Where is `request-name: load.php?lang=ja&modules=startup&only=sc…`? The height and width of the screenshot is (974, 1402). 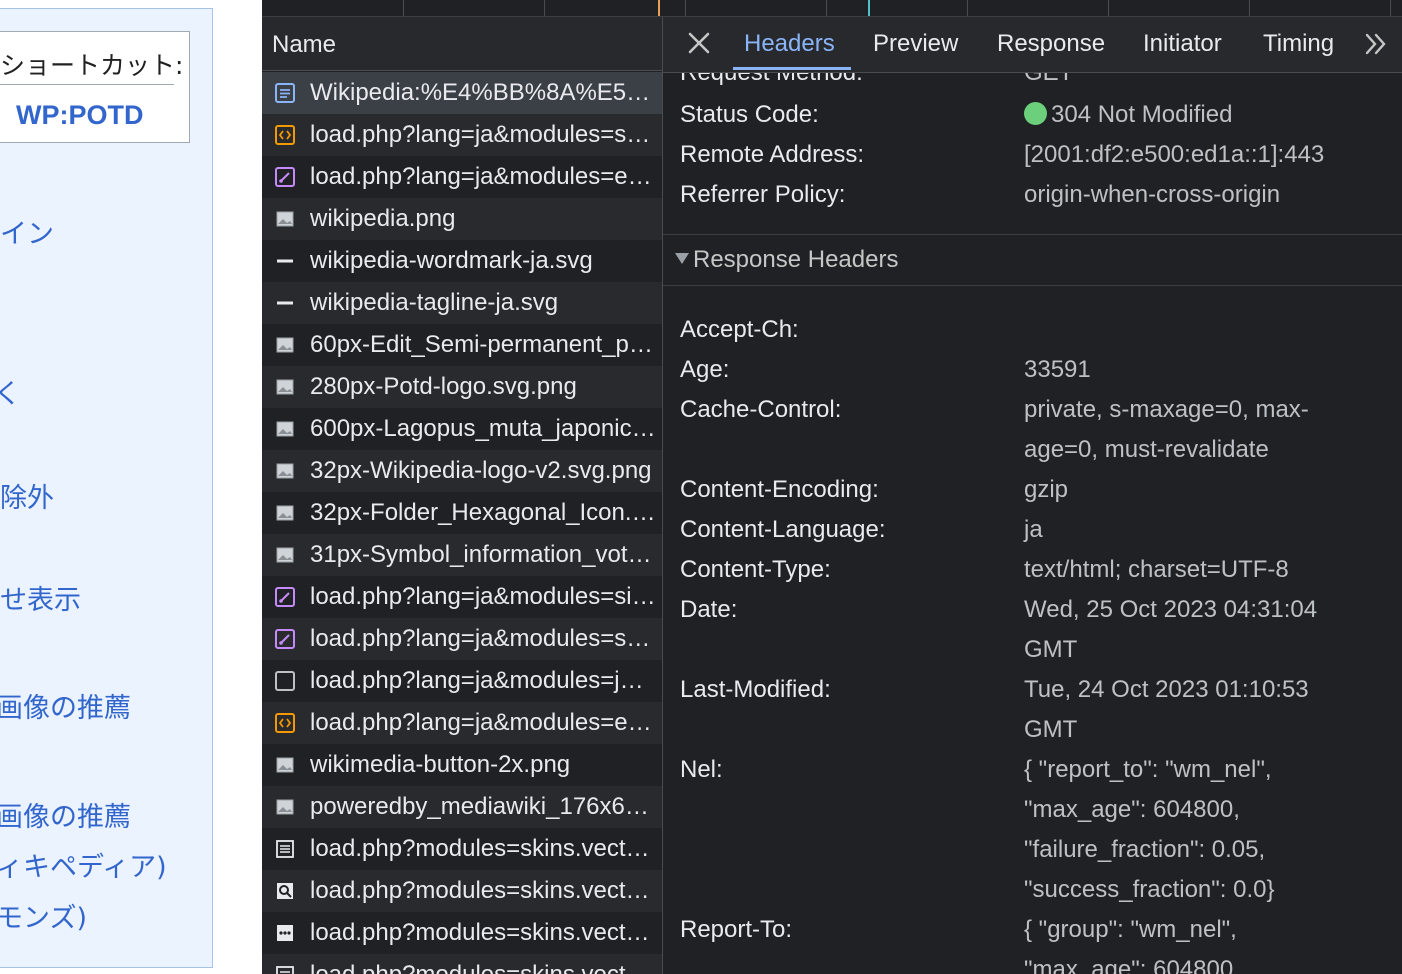 request-name: load.php?lang=ja&modules=startup&only=sc… is located at coordinates (483, 134).